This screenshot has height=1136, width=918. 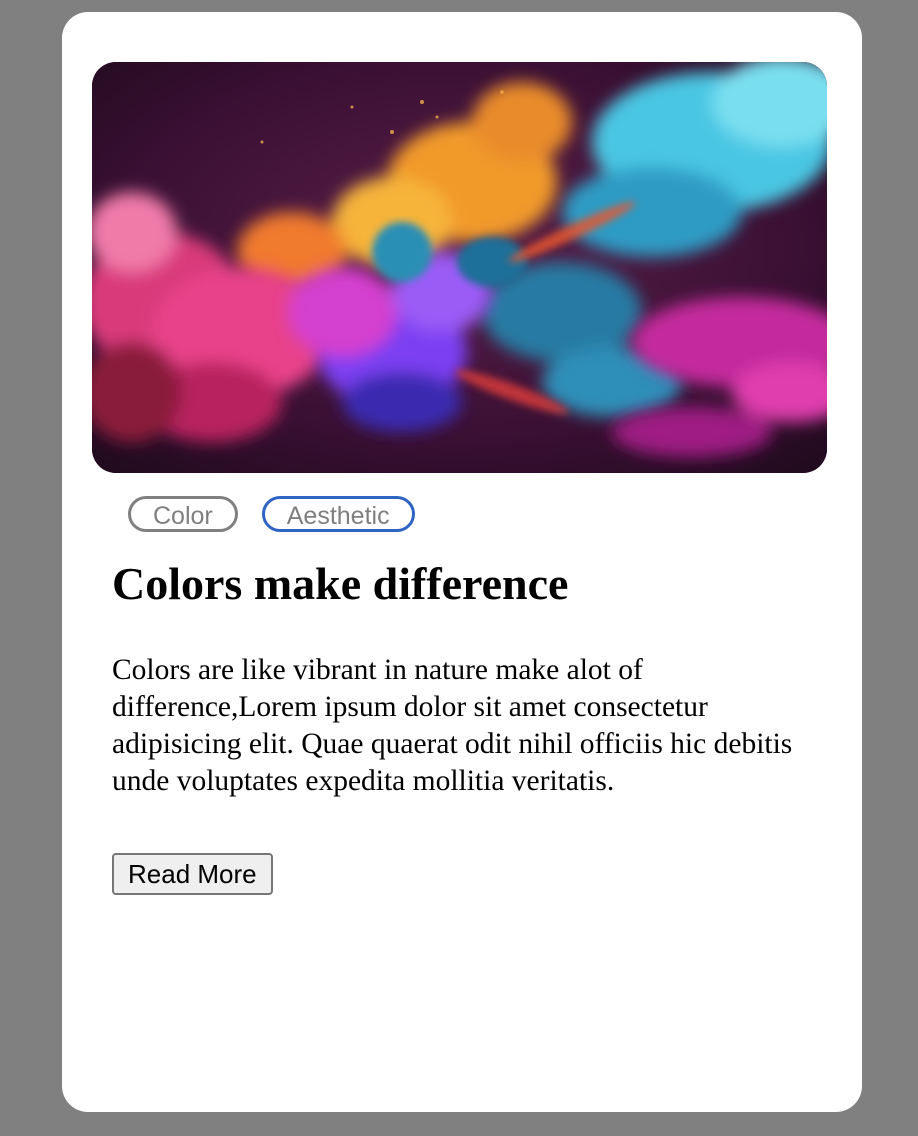 I want to click on card-title: Colors make difference, so click(x=340, y=583).